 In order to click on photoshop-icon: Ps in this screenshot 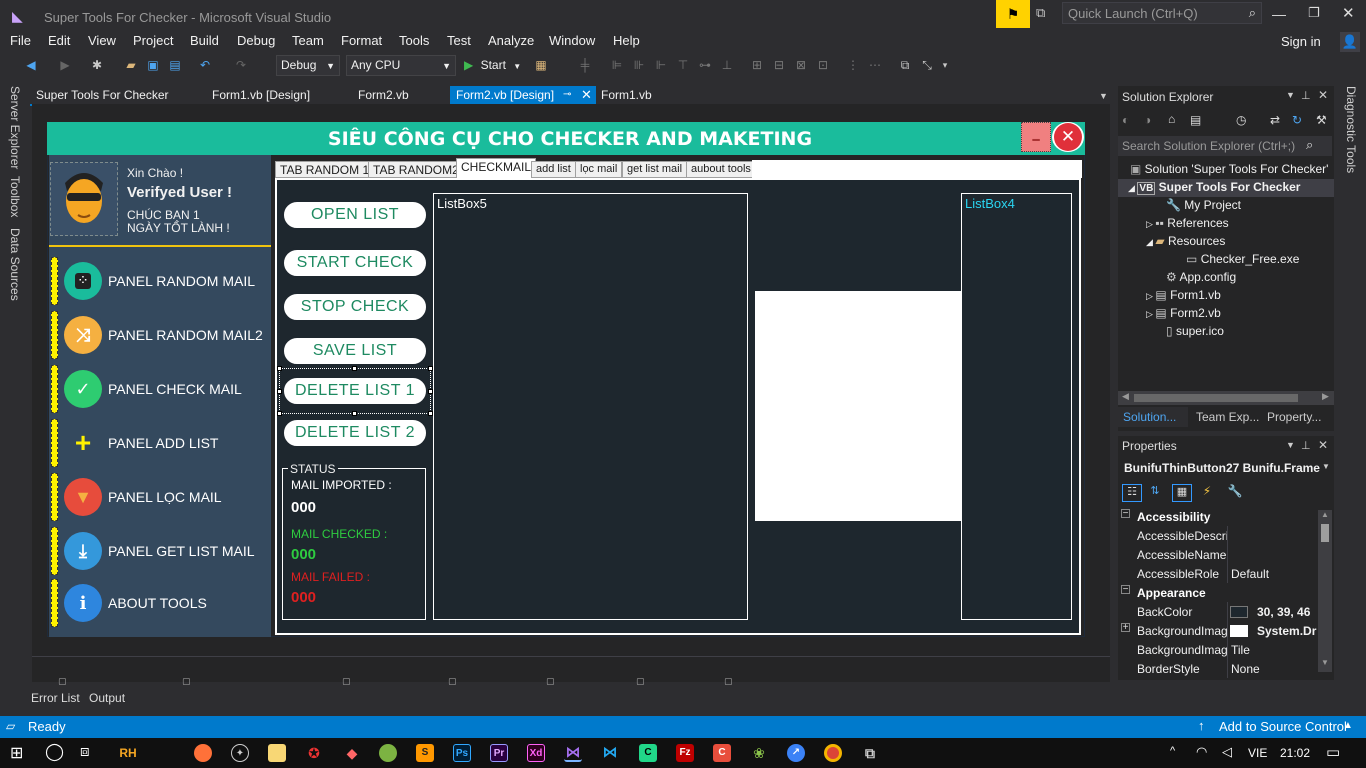, I will do `click(462, 753)`.